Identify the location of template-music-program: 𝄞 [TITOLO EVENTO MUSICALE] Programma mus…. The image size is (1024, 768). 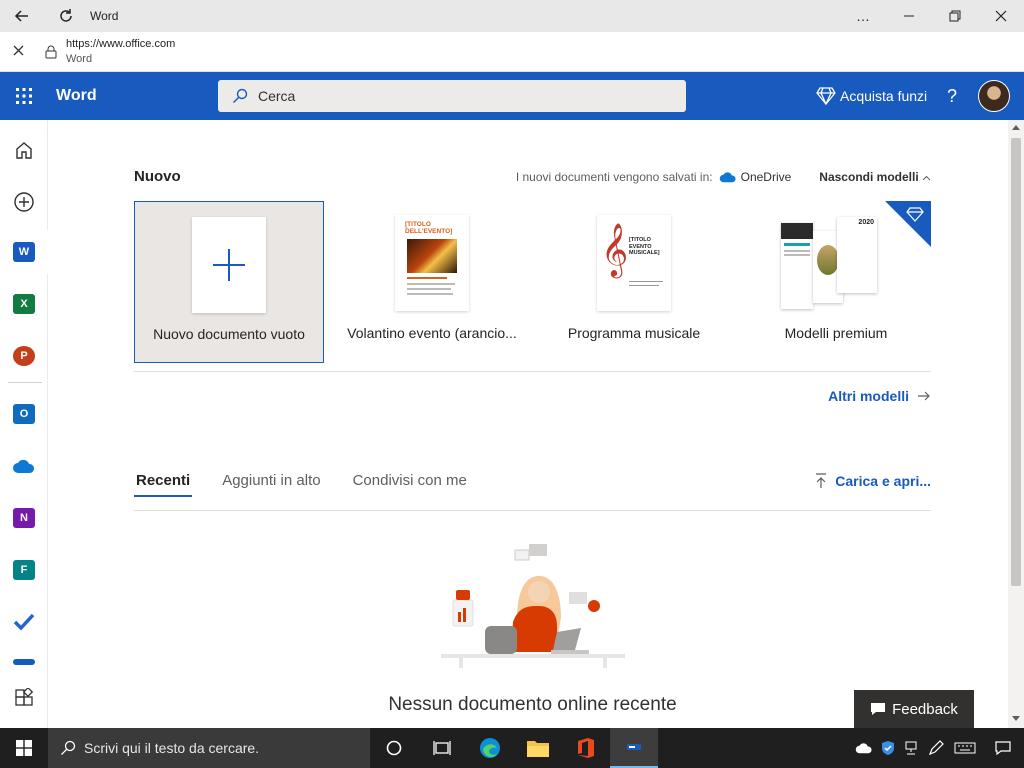
(634, 282).